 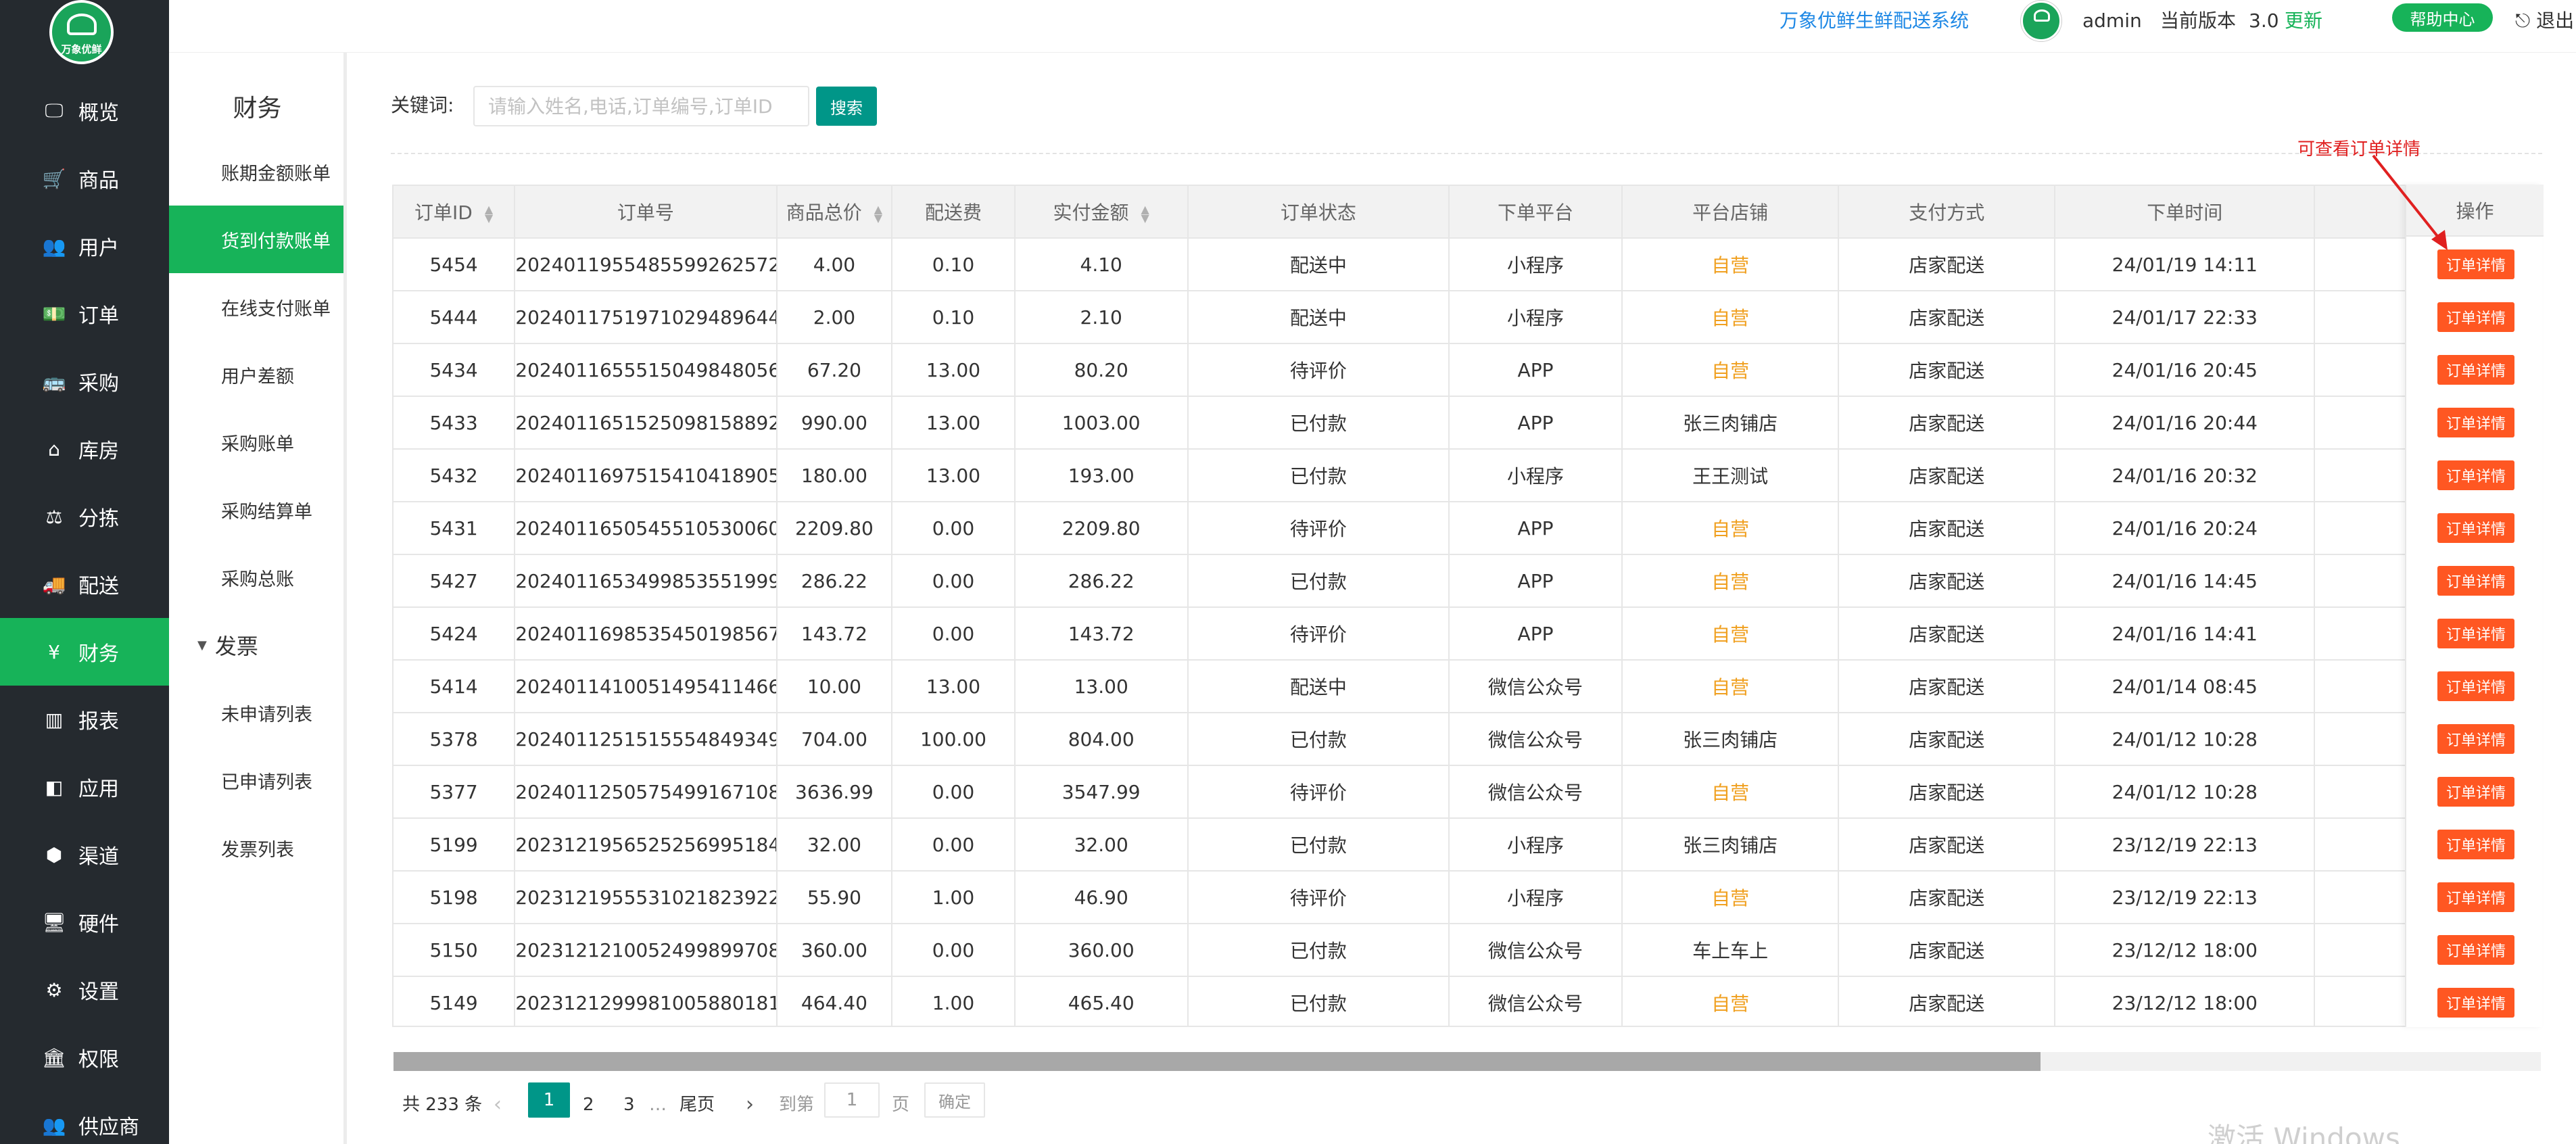 I want to click on scrollbar-thumb, so click(x=1217, y=1061).